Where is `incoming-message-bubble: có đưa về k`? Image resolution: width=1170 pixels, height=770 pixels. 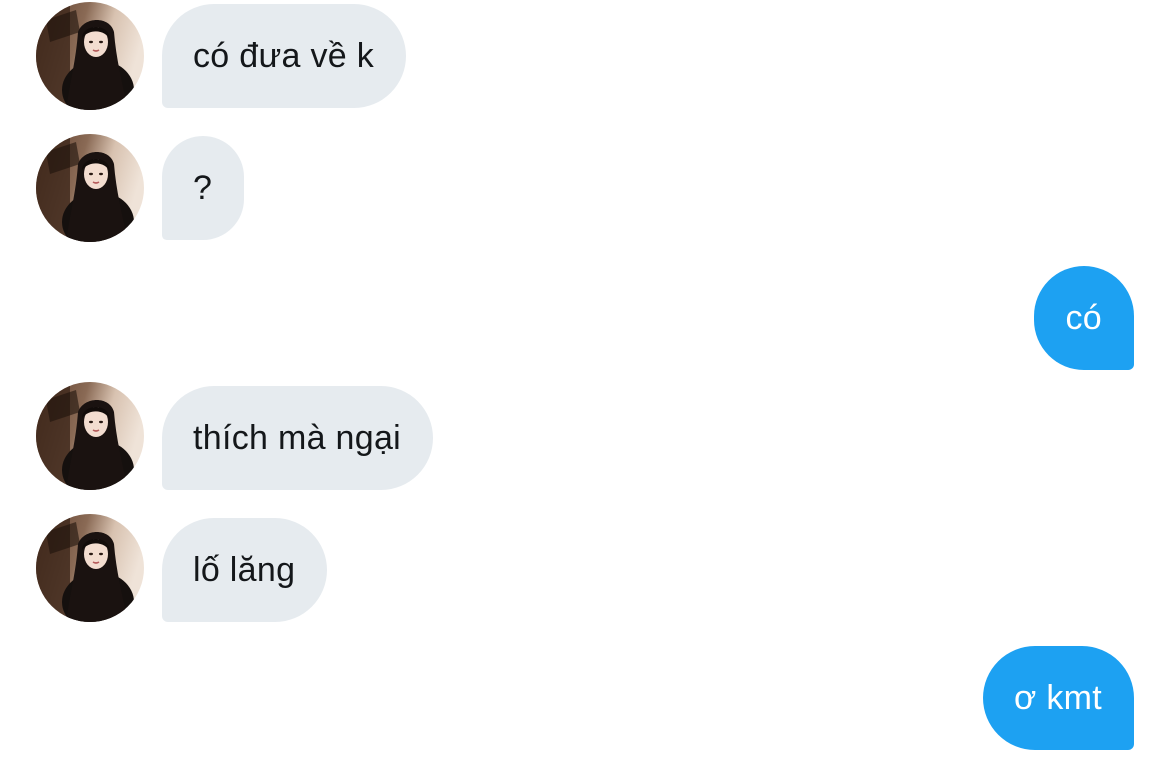
incoming-message-bubble: có đưa về k is located at coordinates (284, 56).